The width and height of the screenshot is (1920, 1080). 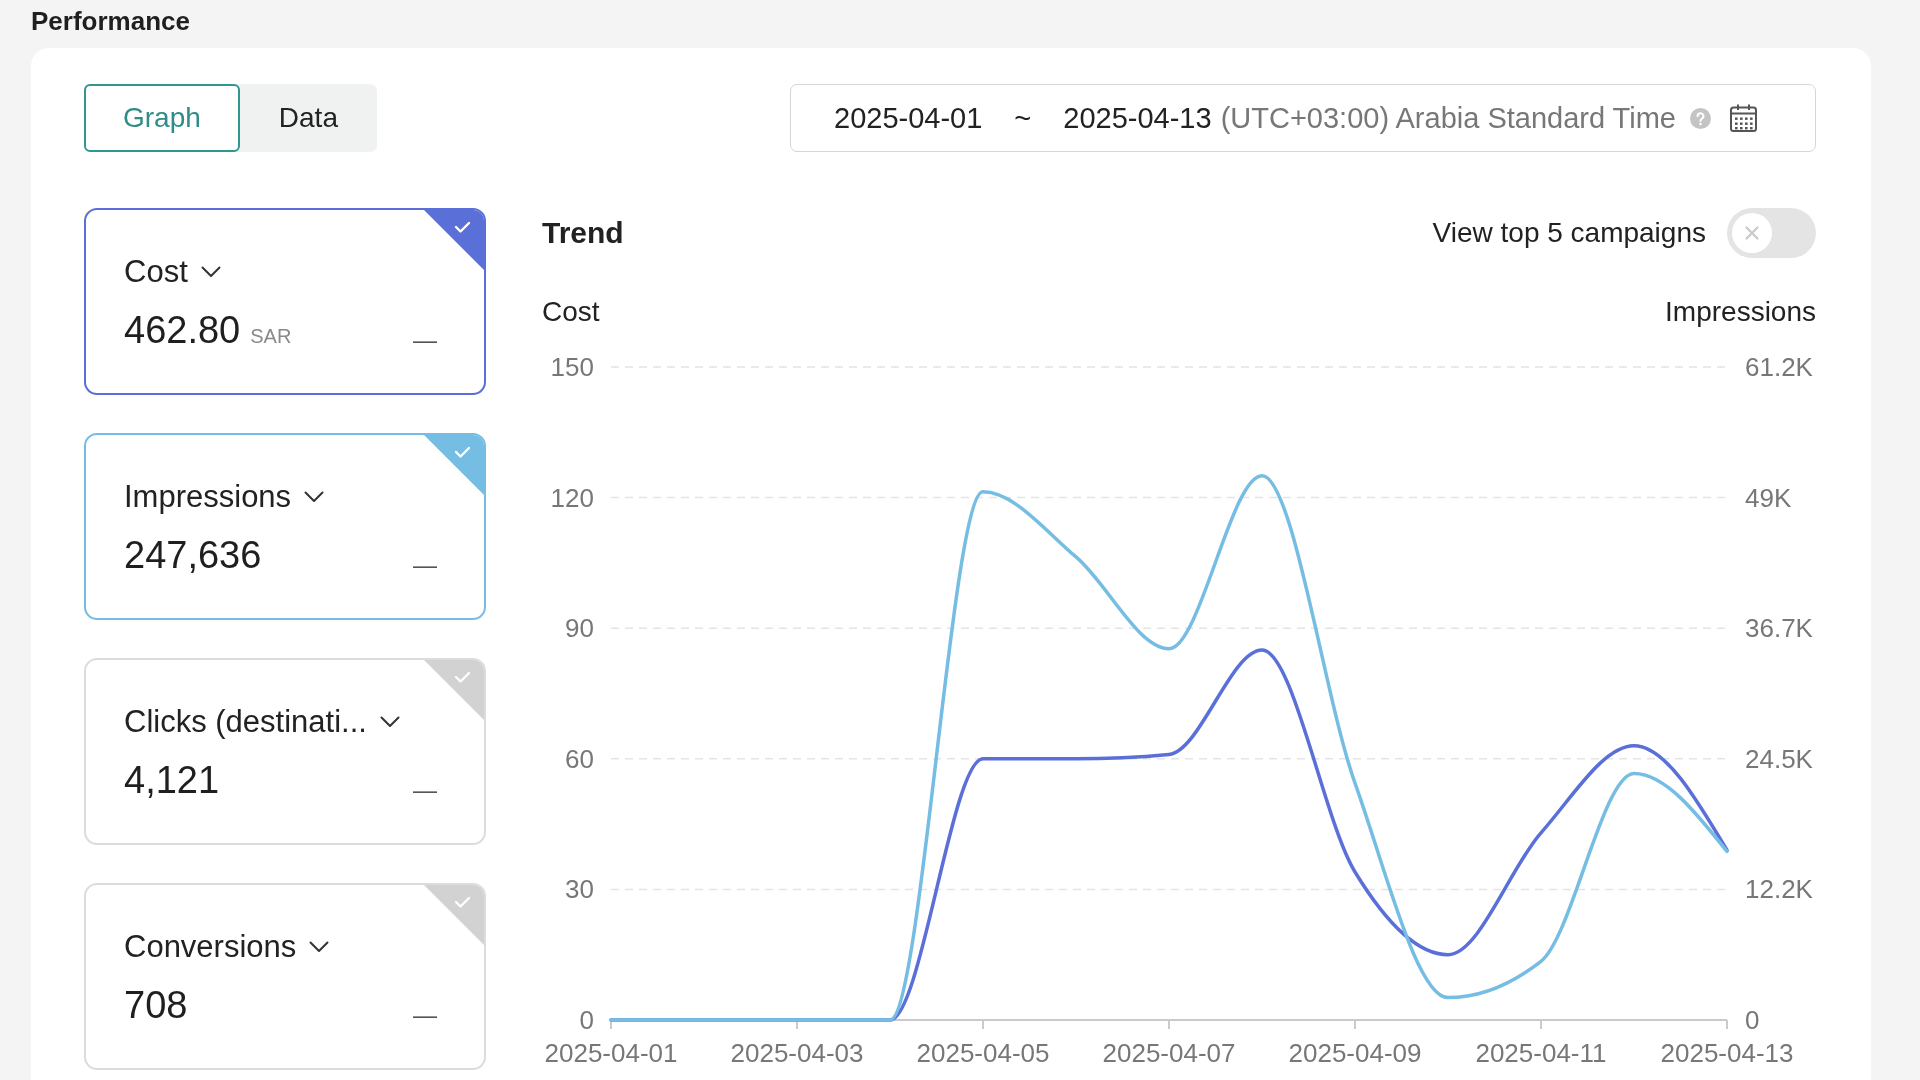 I want to click on calendar-icon, so click(x=1743, y=118).